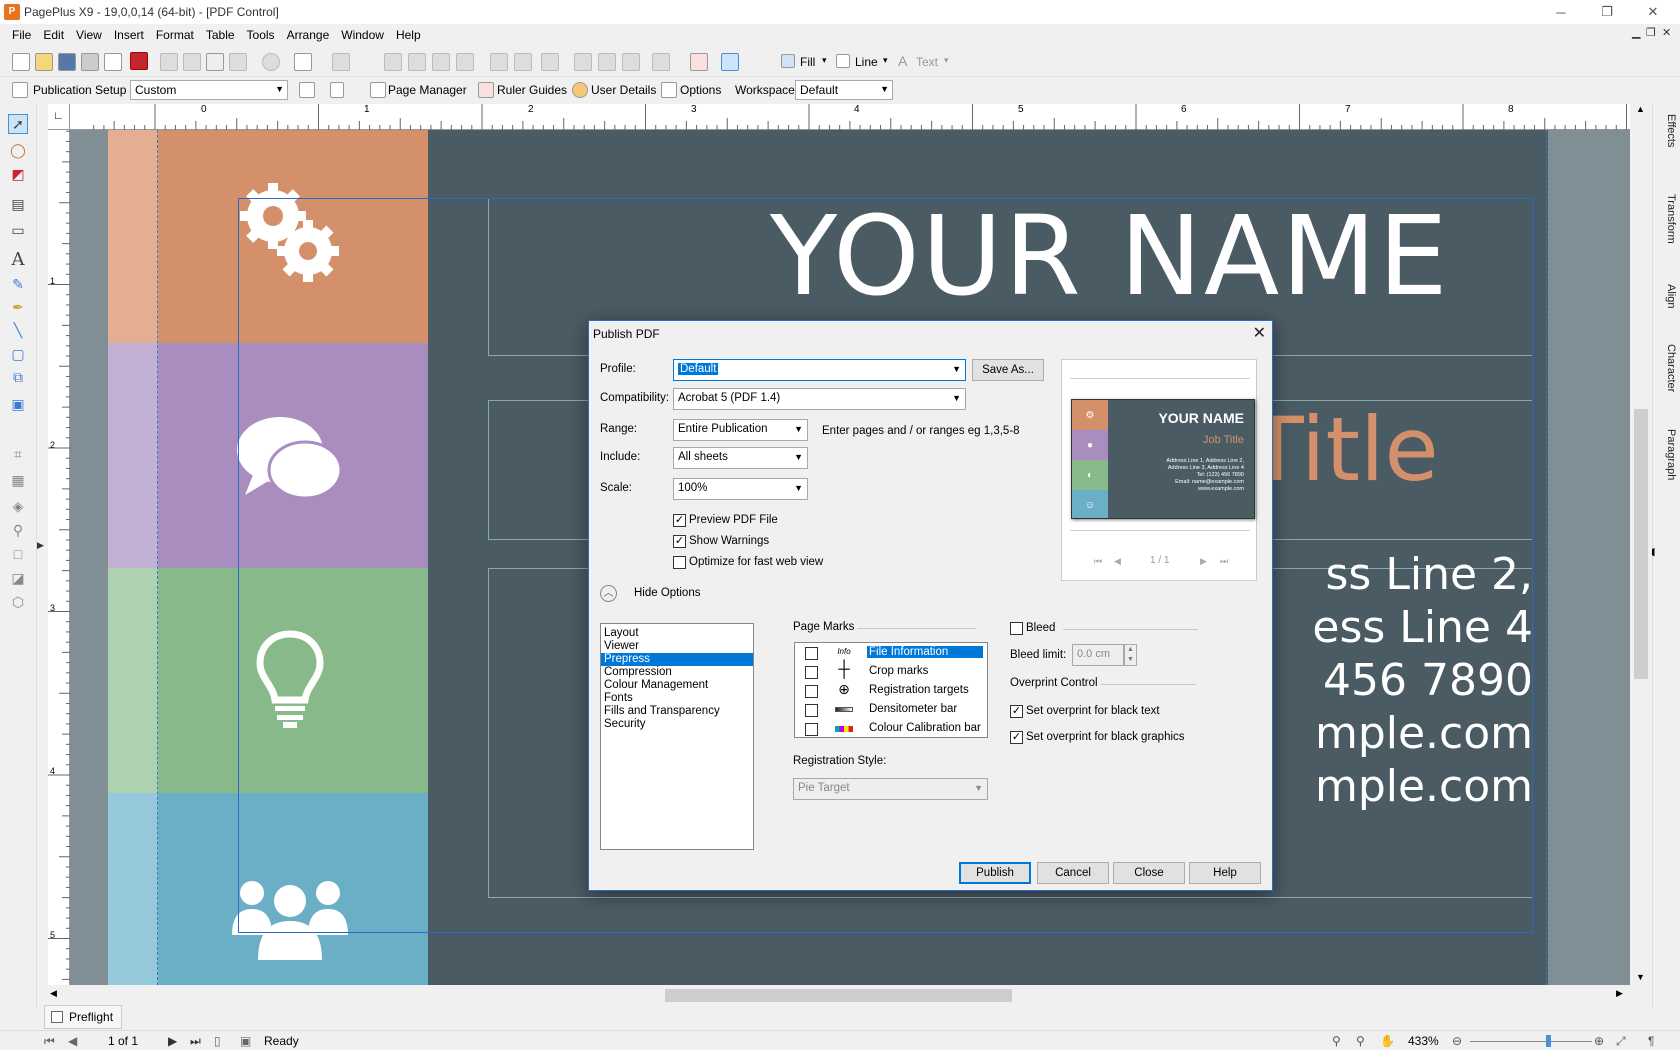 This screenshot has height=1050, width=1680. I want to click on line-tool-icon: ╲, so click(18, 330).